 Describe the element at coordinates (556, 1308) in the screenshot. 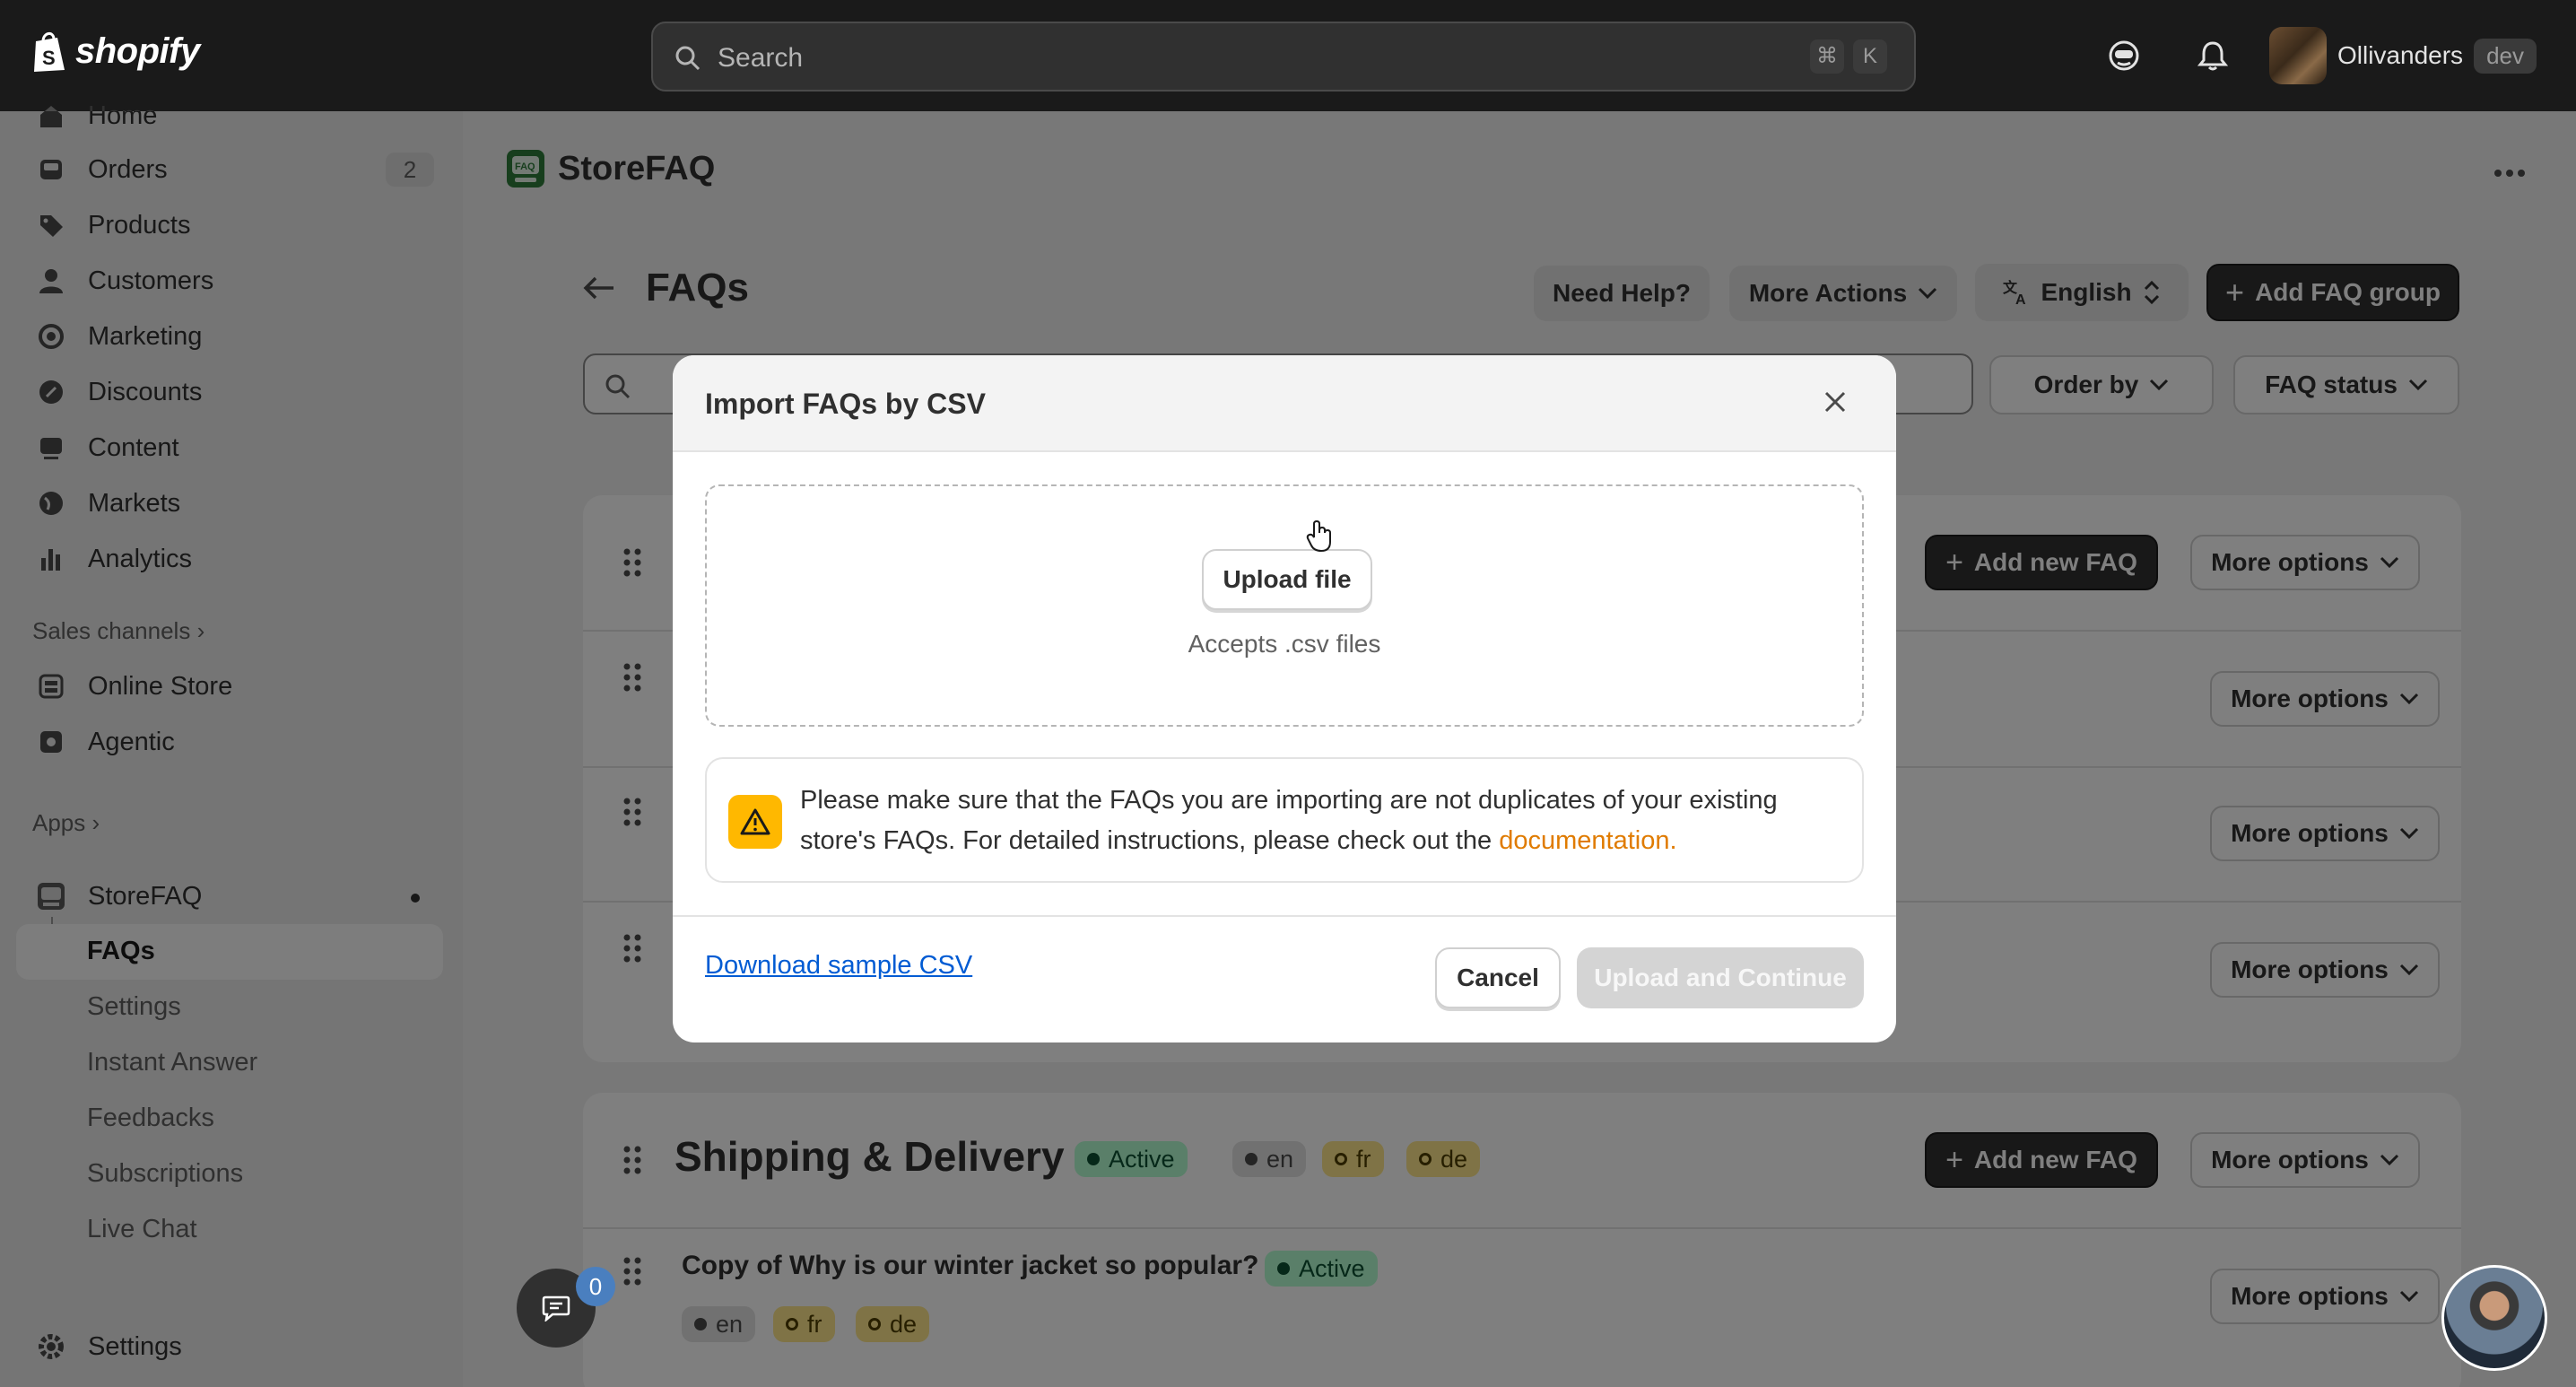

I see `chat-bubble-icon` at that location.